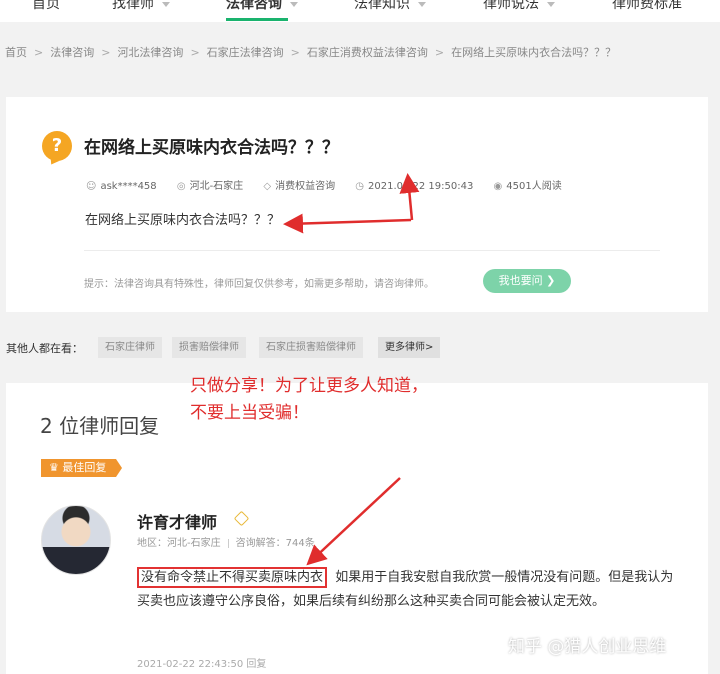 The width and height of the screenshot is (720, 674). I want to click on breadcrumb-current: 在网络上买原味内衣合法吗？？？, so click(534, 52).